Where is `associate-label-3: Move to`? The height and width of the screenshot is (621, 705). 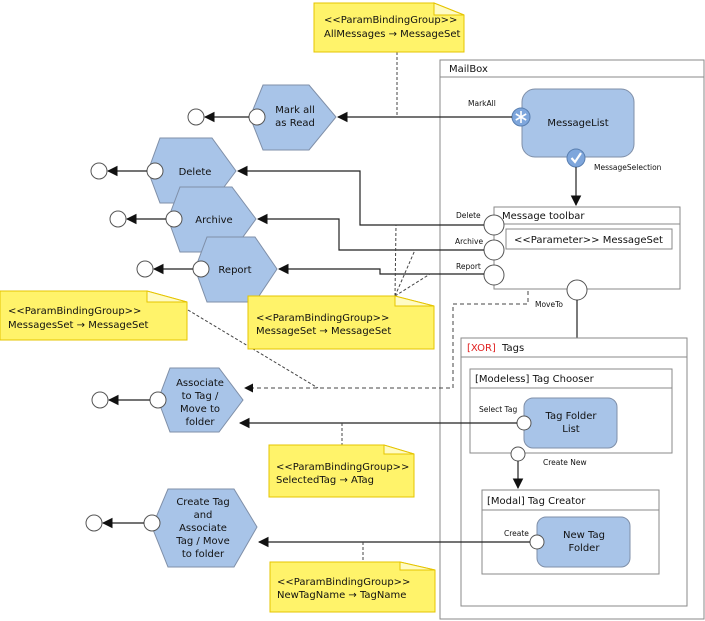 associate-label-3: Move to is located at coordinates (200, 409).